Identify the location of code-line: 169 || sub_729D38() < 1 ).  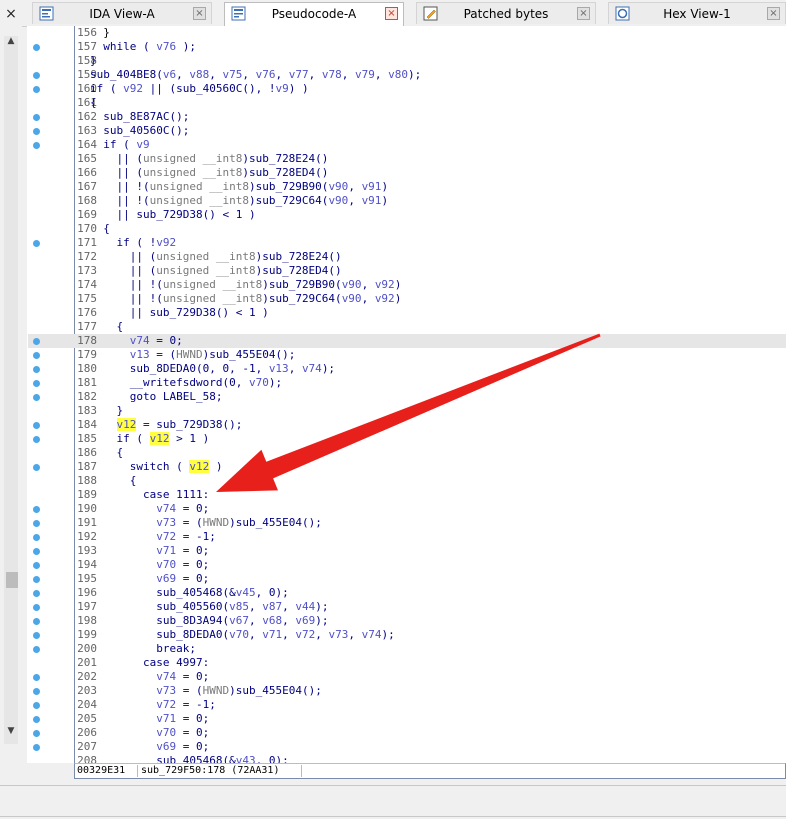
(407, 215).